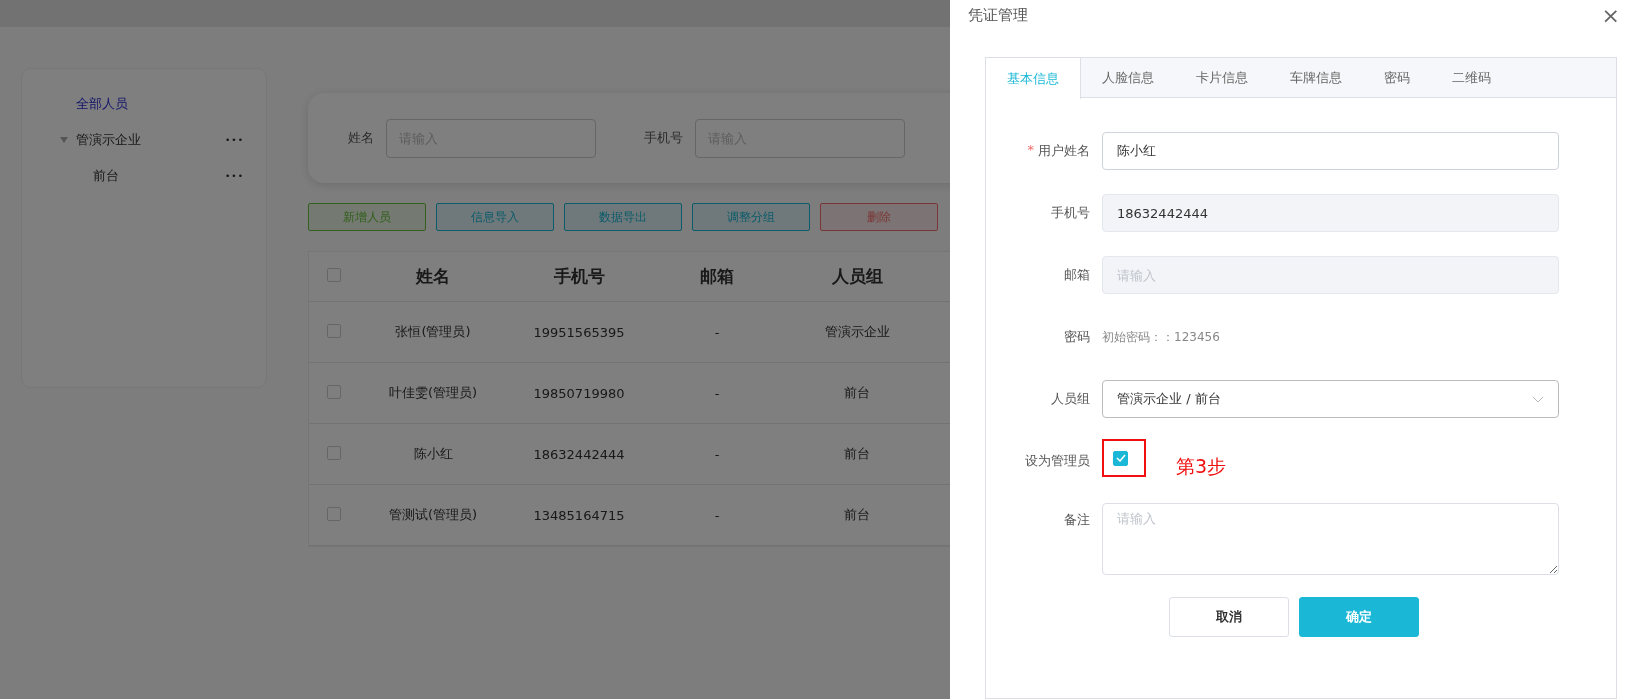 This screenshot has width=1626, height=699. Describe the element at coordinates (857, 276) in the screenshot. I see `column-header: 人员组` at that location.